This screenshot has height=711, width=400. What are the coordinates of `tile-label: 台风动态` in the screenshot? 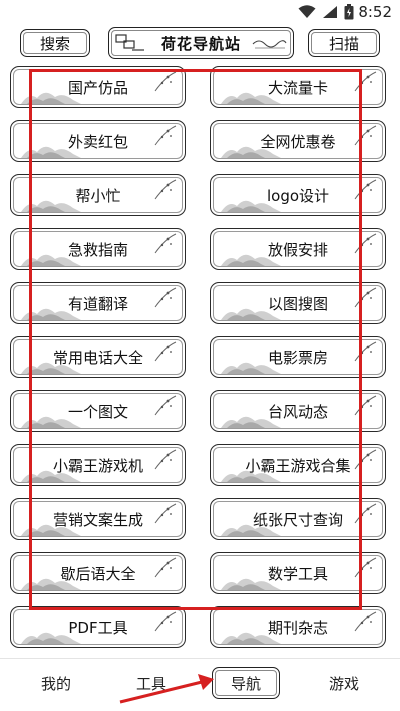 It's located at (297, 411).